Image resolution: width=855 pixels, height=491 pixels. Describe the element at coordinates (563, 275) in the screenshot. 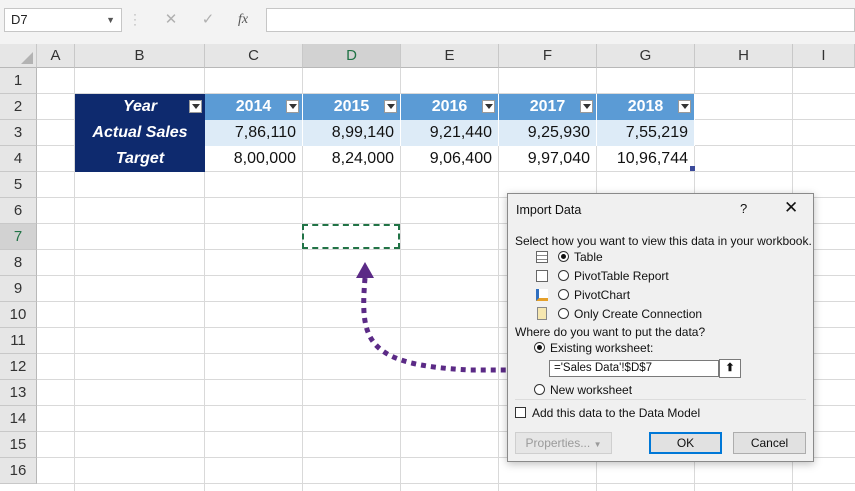

I see `pivottable-radio` at that location.